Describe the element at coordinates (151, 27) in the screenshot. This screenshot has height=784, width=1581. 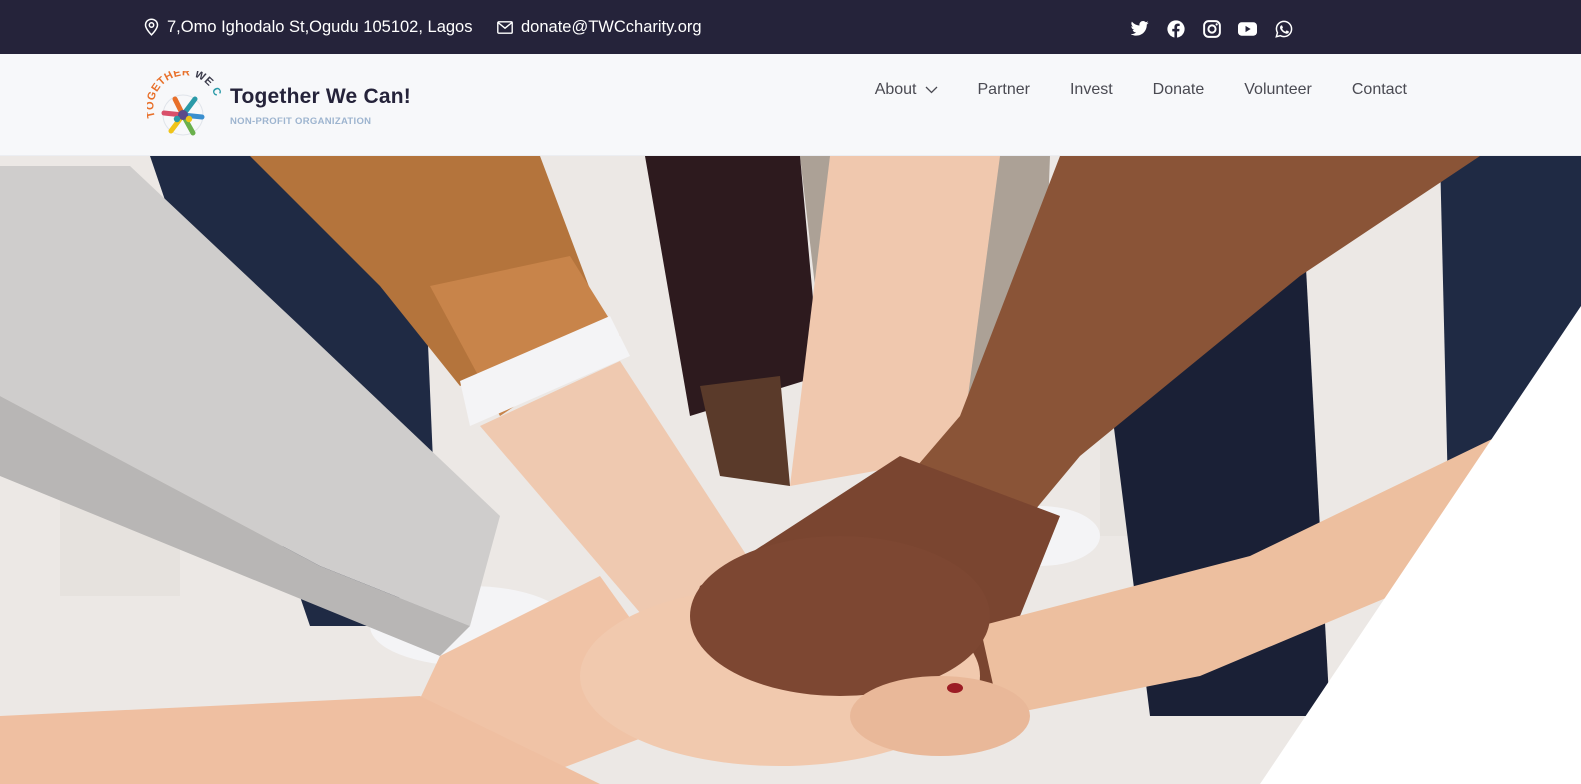
I see `location-pin-icon` at that location.